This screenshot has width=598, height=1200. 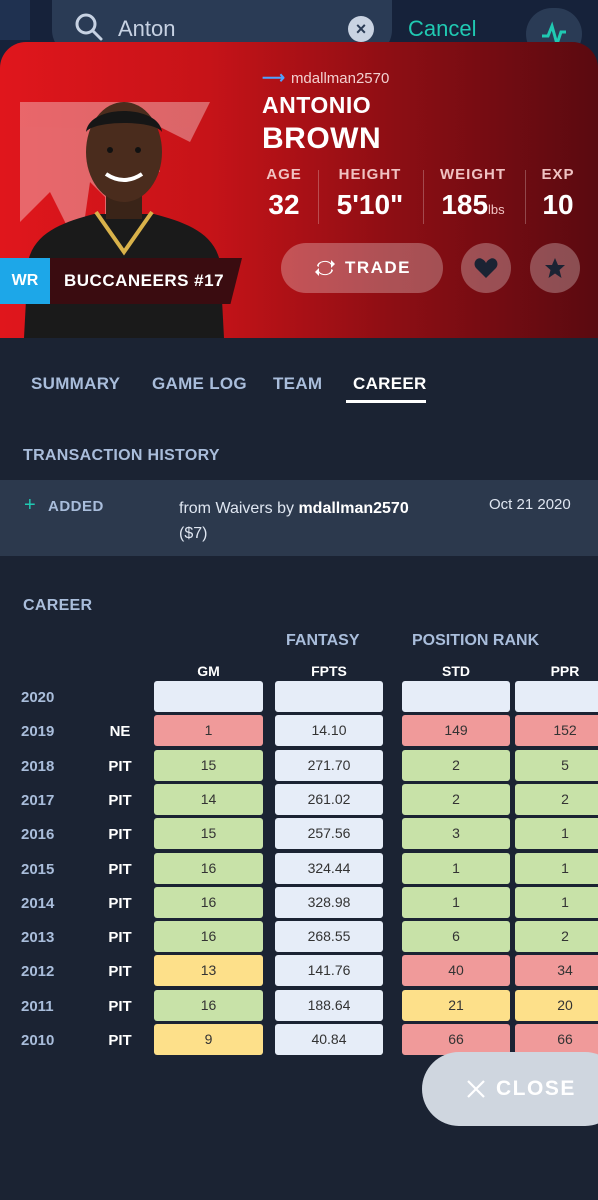 What do you see at coordinates (329, 971) in the screenshot?
I see `career-fpts-cell: 141.76` at bounding box center [329, 971].